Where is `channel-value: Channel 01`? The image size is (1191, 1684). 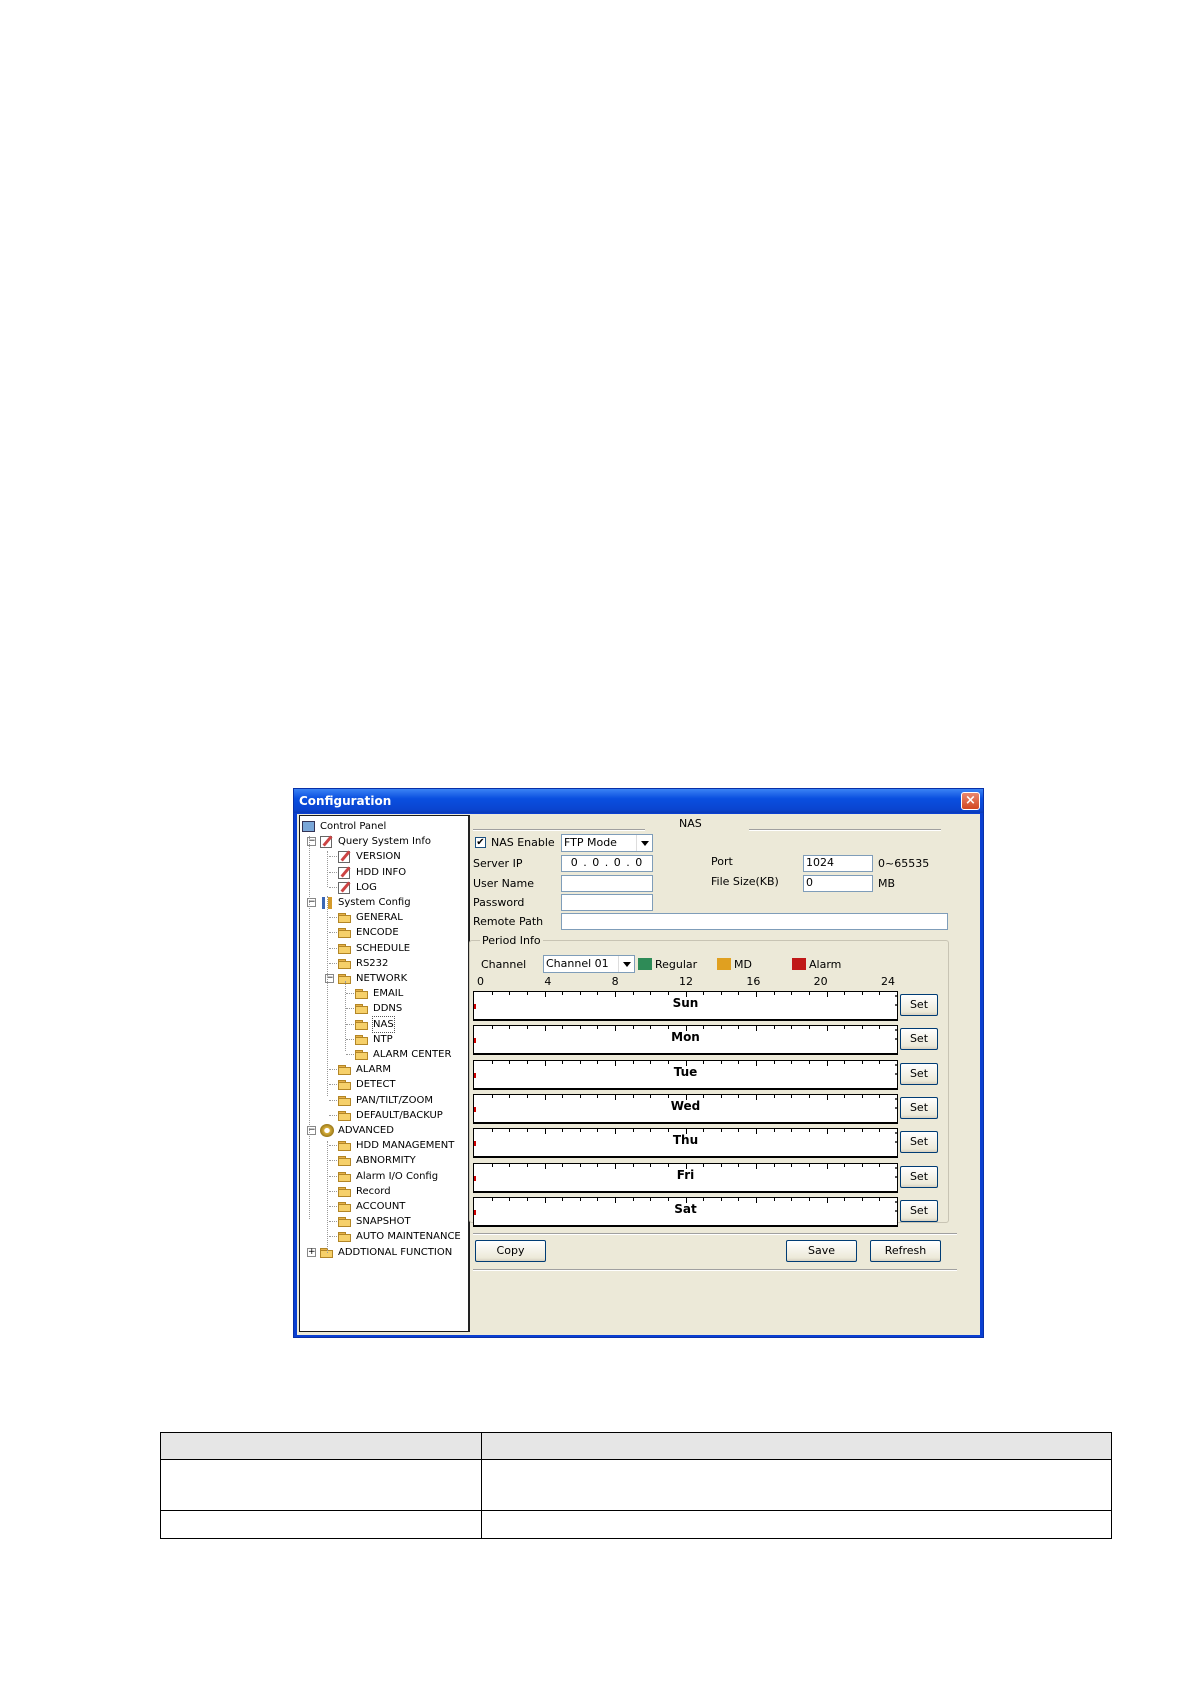
channel-value: Channel 01 is located at coordinates (577, 963).